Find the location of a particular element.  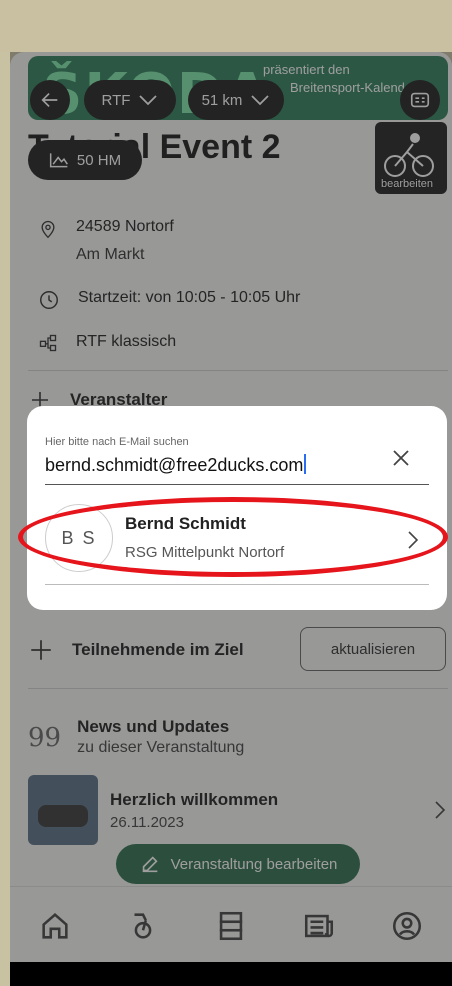

result-club: RSG Mittelpunkt Nortorf is located at coordinates (205, 552).